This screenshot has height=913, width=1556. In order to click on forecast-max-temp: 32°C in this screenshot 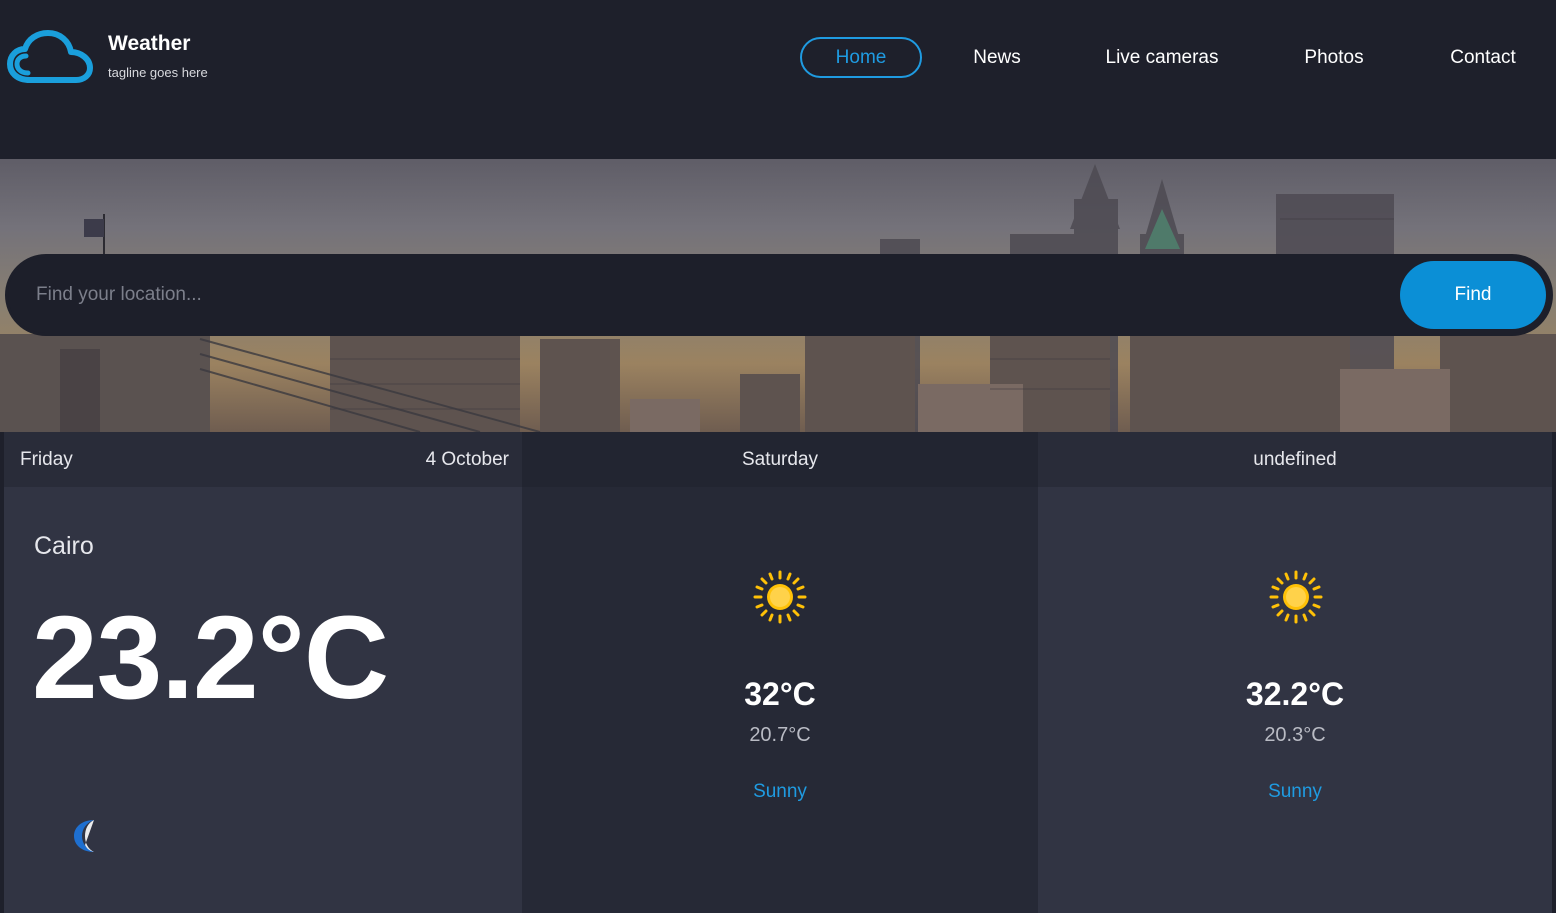, I will do `click(780, 694)`.